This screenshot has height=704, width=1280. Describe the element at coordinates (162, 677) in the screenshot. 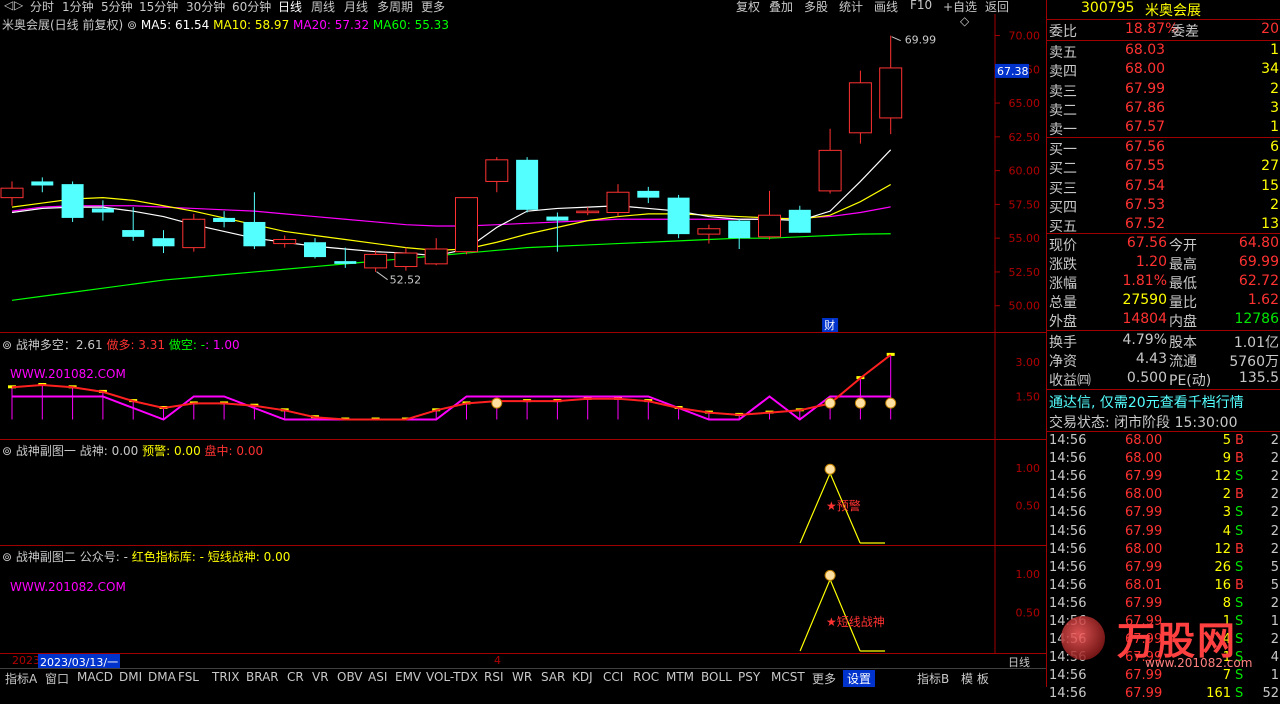

I see `indicator-tab-4: DMA` at that location.